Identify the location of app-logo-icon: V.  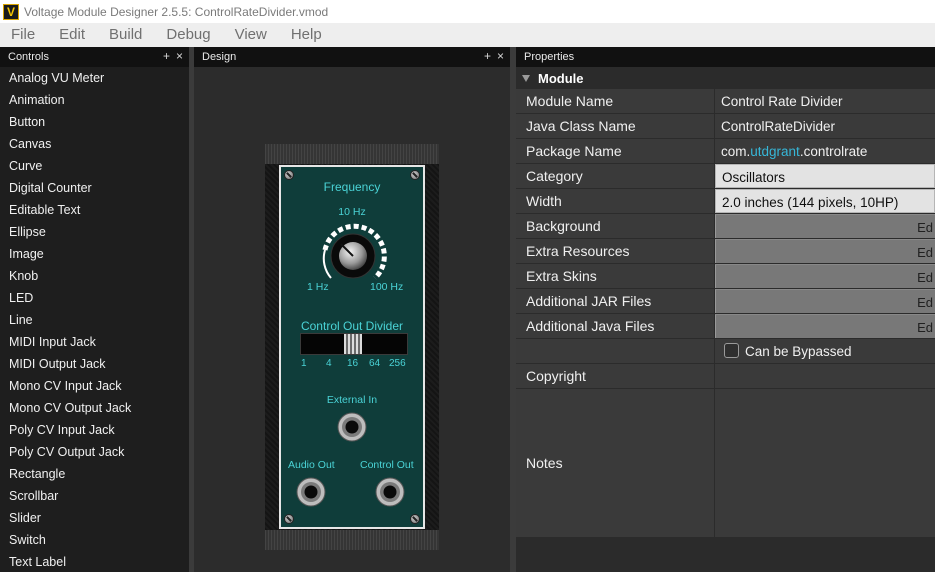
(11, 11).